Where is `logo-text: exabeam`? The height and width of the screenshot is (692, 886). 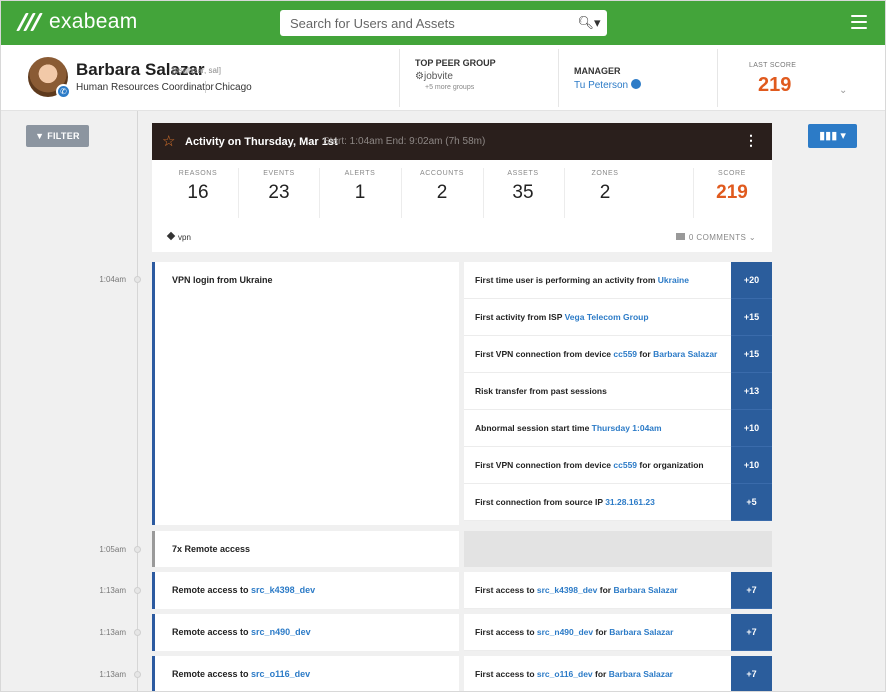 logo-text: exabeam is located at coordinates (93, 21).